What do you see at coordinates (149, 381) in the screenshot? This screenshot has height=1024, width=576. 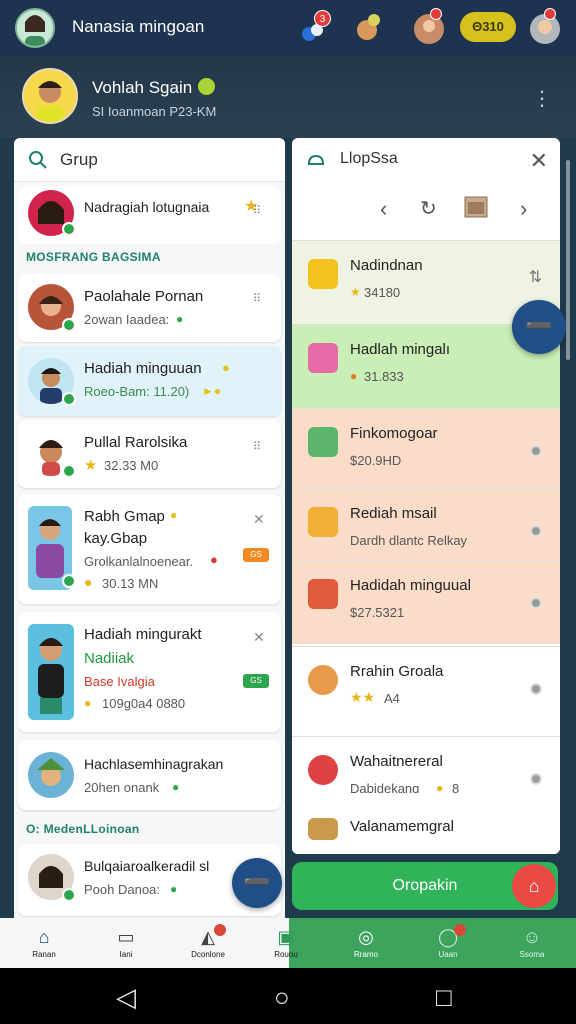 I see `group-card-selected: Hadiah minguuan ● Roeo-Bam: 11.20) ►●` at bounding box center [149, 381].